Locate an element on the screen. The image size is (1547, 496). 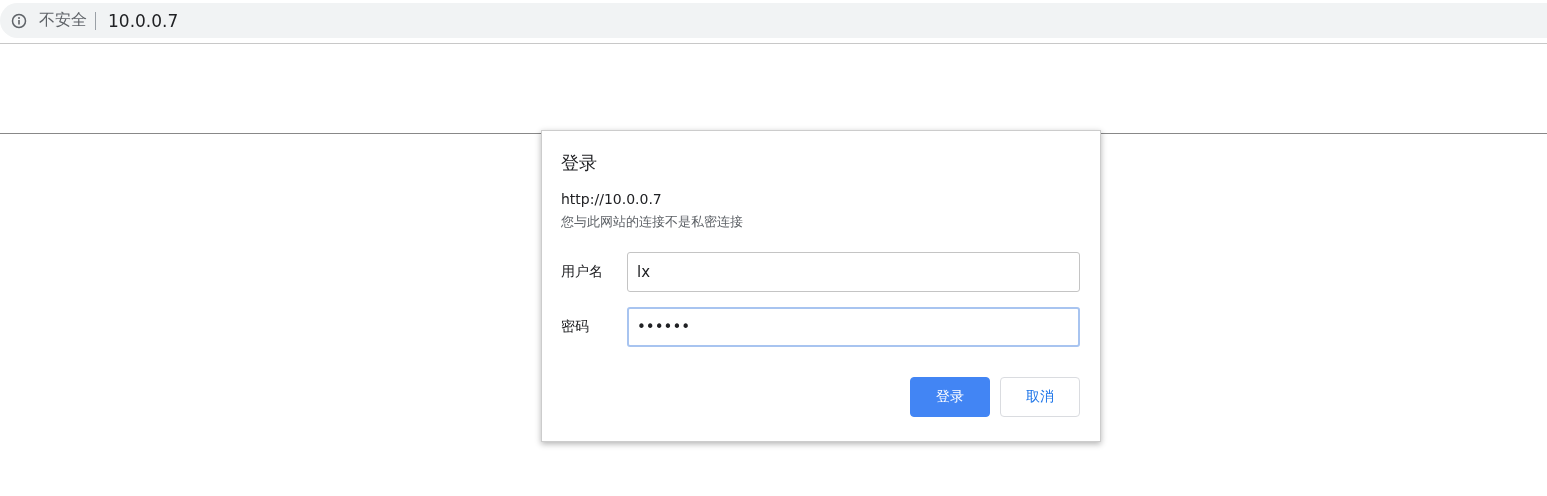
url-text: 10.0.0.7 is located at coordinates (143, 20).